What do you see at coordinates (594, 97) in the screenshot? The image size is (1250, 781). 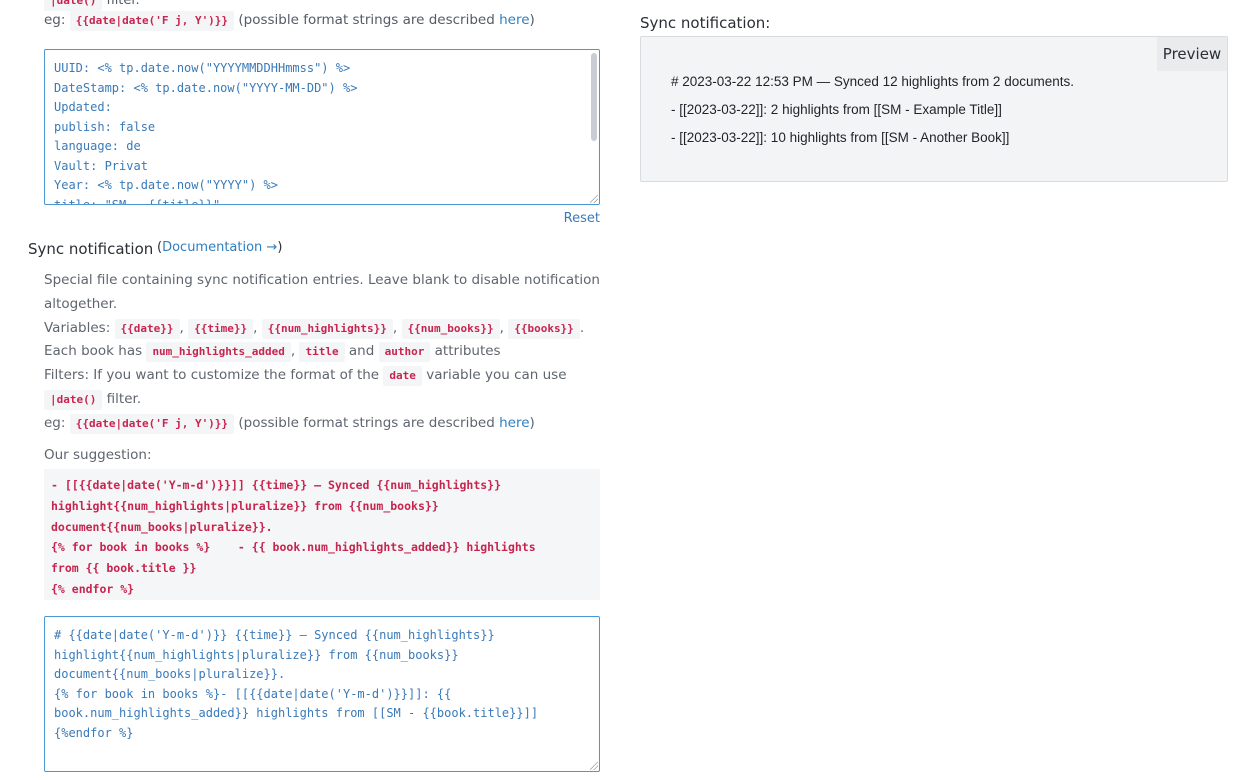 I see `template-scrollbar` at bounding box center [594, 97].